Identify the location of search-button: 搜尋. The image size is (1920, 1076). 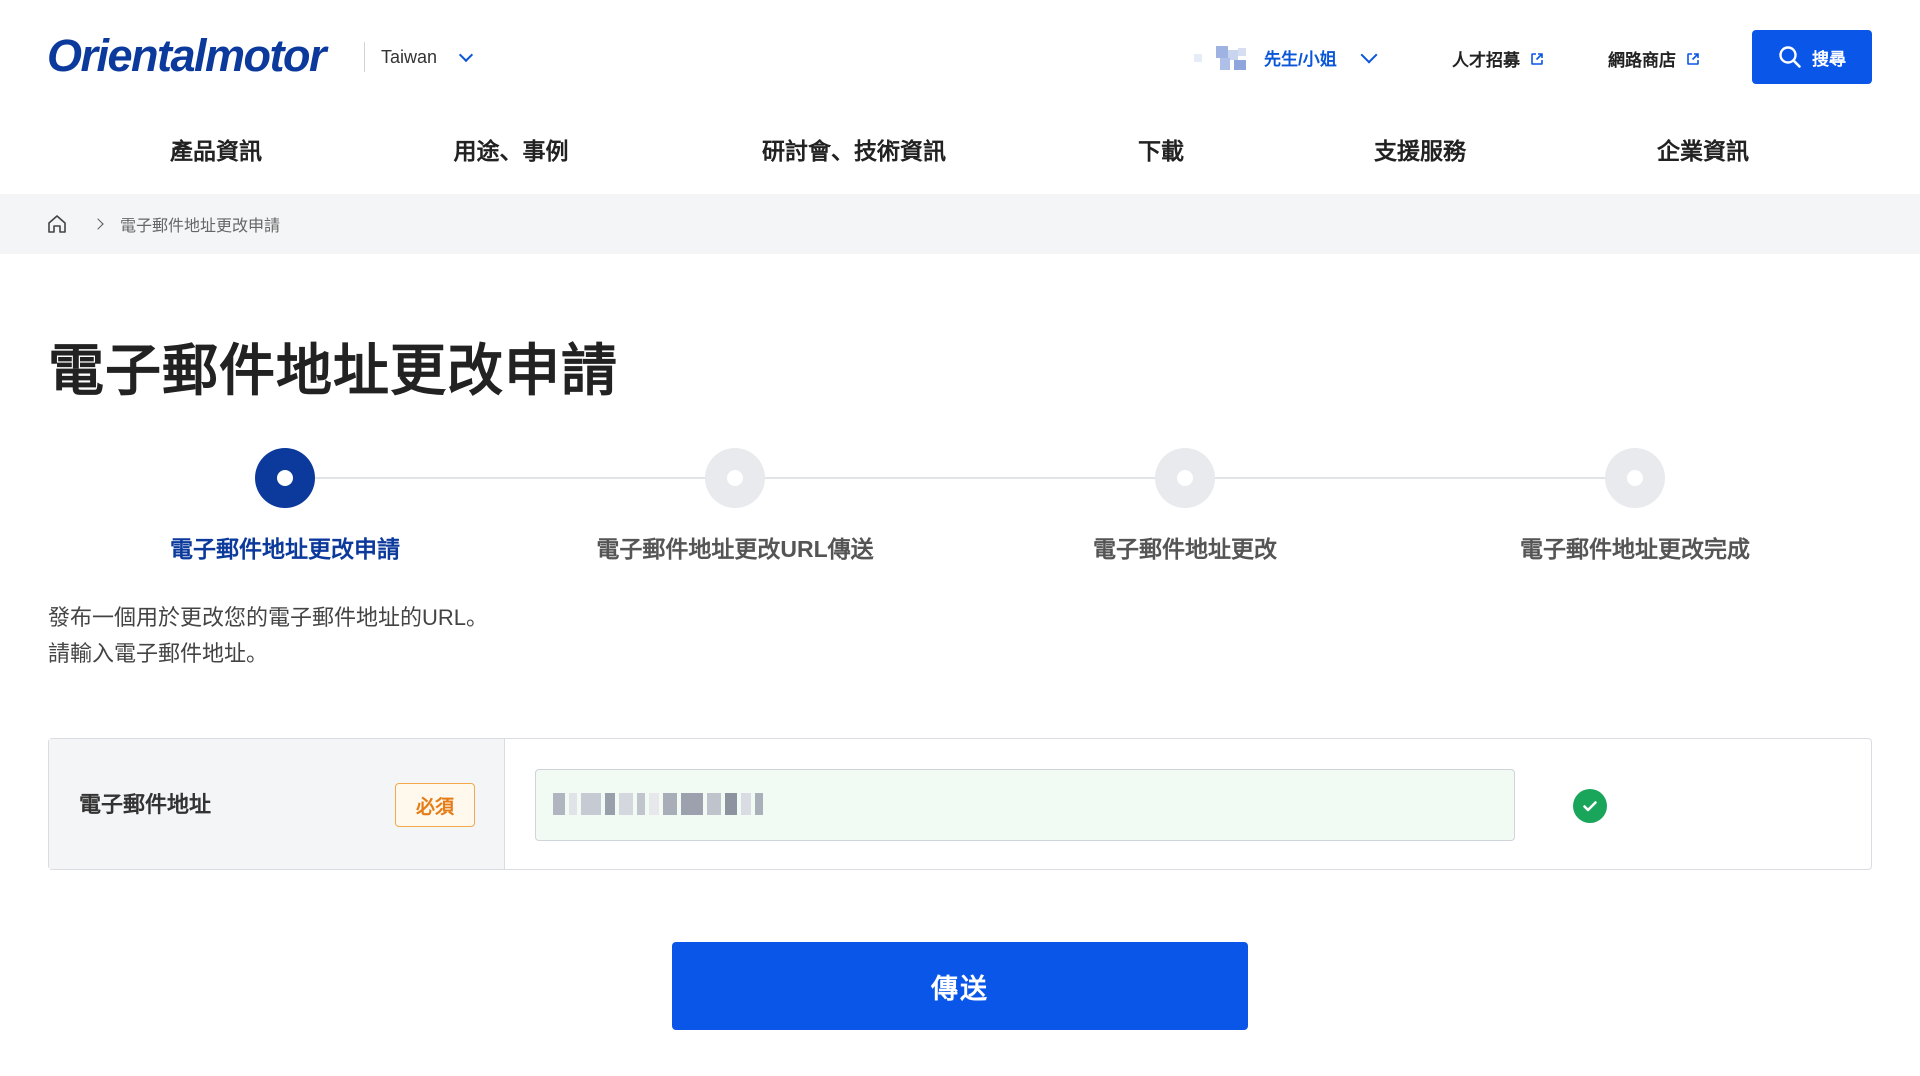
(1812, 57).